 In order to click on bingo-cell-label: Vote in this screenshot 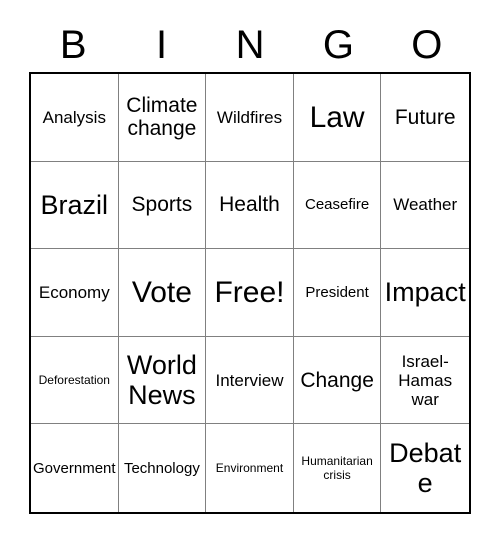, I will do `click(161, 292)`.